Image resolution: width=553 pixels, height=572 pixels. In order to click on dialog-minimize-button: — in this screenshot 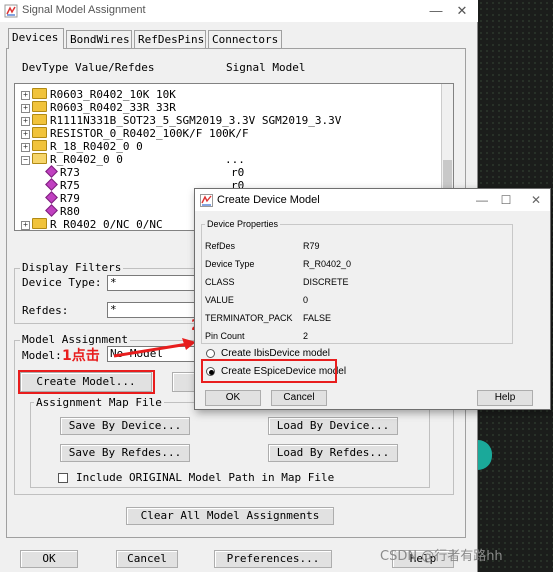, I will do `click(482, 200)`.